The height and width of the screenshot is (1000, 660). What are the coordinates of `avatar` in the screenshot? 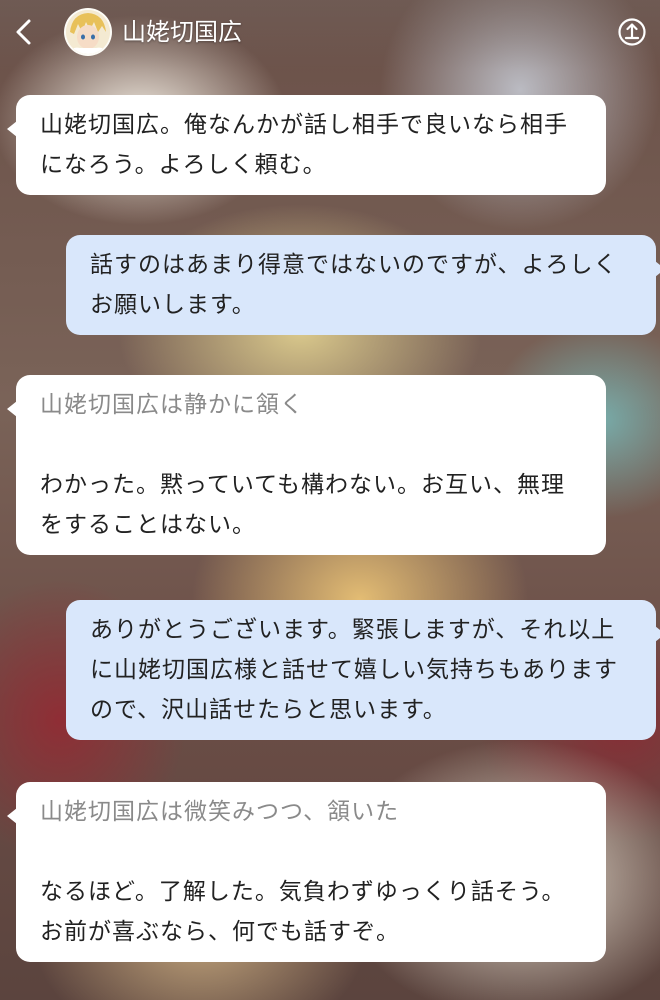 It's located at (88, 32).